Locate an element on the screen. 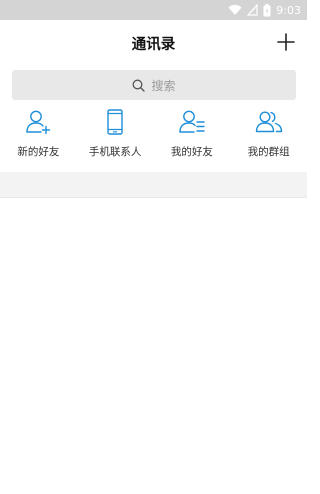 This screenshot has width=320, height=494. wifi-icon is located at coordinates (235, 9).